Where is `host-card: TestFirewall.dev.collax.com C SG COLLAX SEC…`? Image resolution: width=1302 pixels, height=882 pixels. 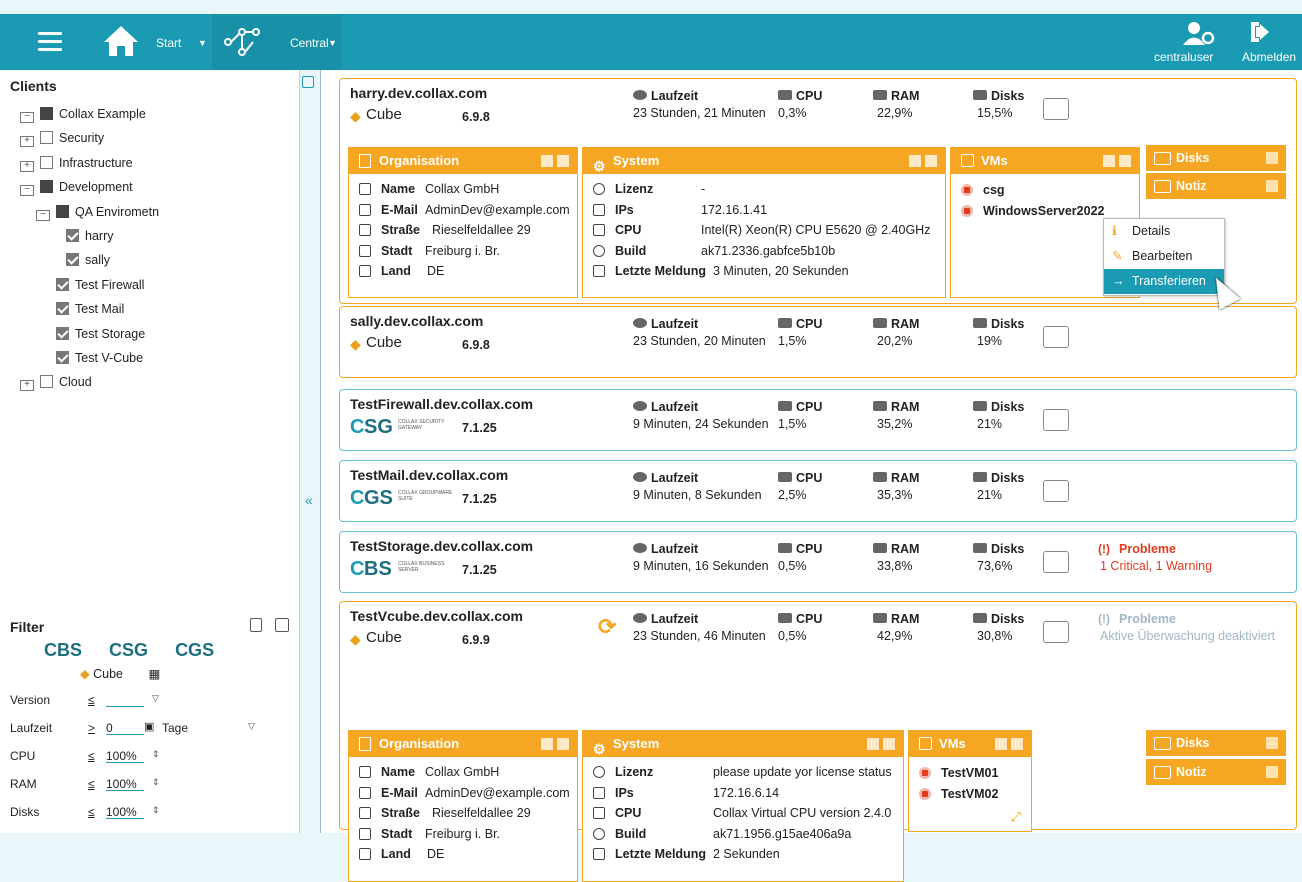 host-card: TestFirewall.dev.collax.com C SG COLLAX SEC… is located at coordinates (818, 420).